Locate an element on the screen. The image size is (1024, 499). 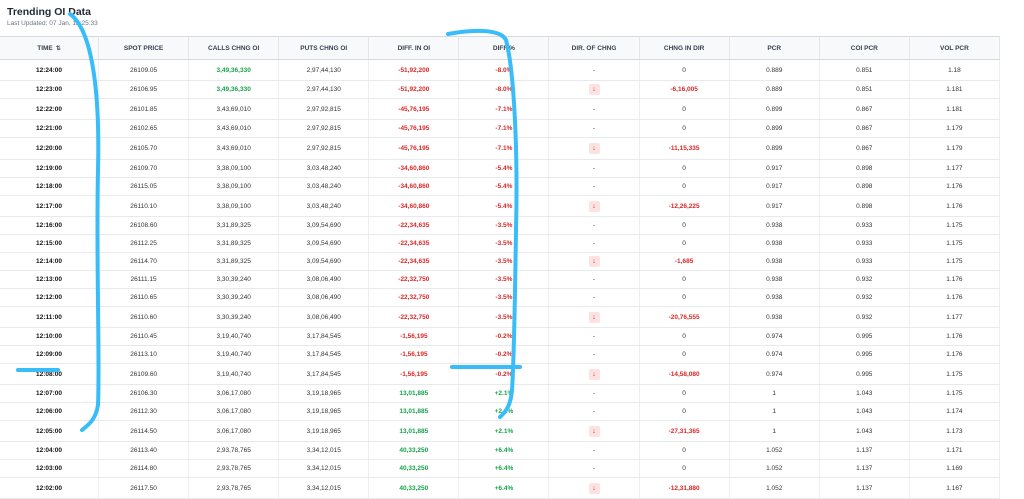
col-header-spot-price: SPOT PRICE is located at coordinates (144, 48).